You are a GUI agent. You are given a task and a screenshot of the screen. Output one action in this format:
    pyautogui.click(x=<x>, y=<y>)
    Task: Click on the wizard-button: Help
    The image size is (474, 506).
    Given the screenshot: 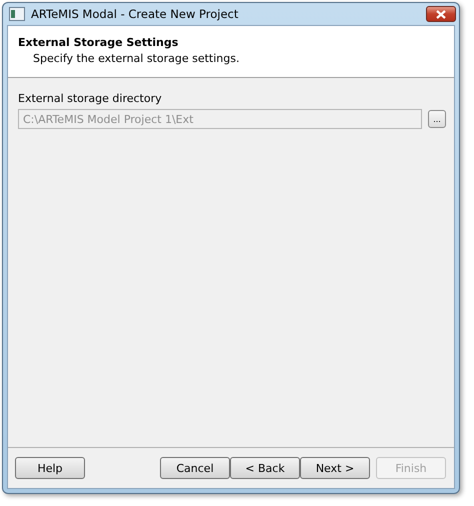 What is the action you would take?
    pyautogui.click(x=50, y=468)
    